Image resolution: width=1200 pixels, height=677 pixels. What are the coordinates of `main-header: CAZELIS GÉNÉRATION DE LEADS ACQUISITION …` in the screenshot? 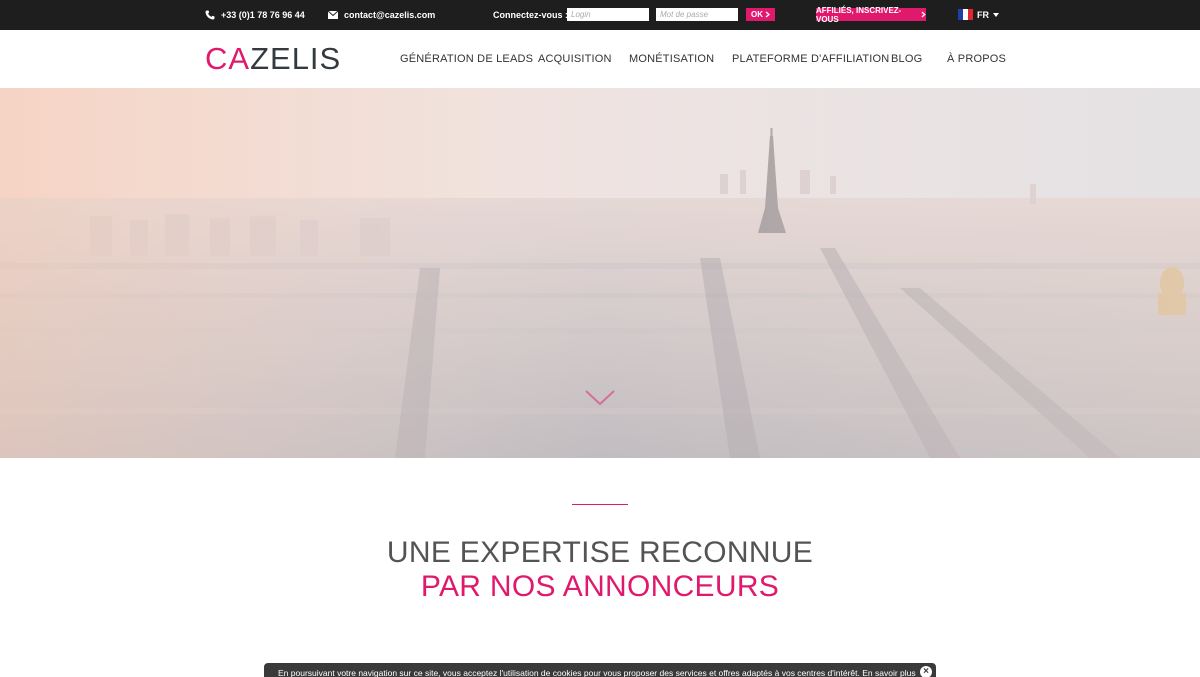 It's located at (600, 59).